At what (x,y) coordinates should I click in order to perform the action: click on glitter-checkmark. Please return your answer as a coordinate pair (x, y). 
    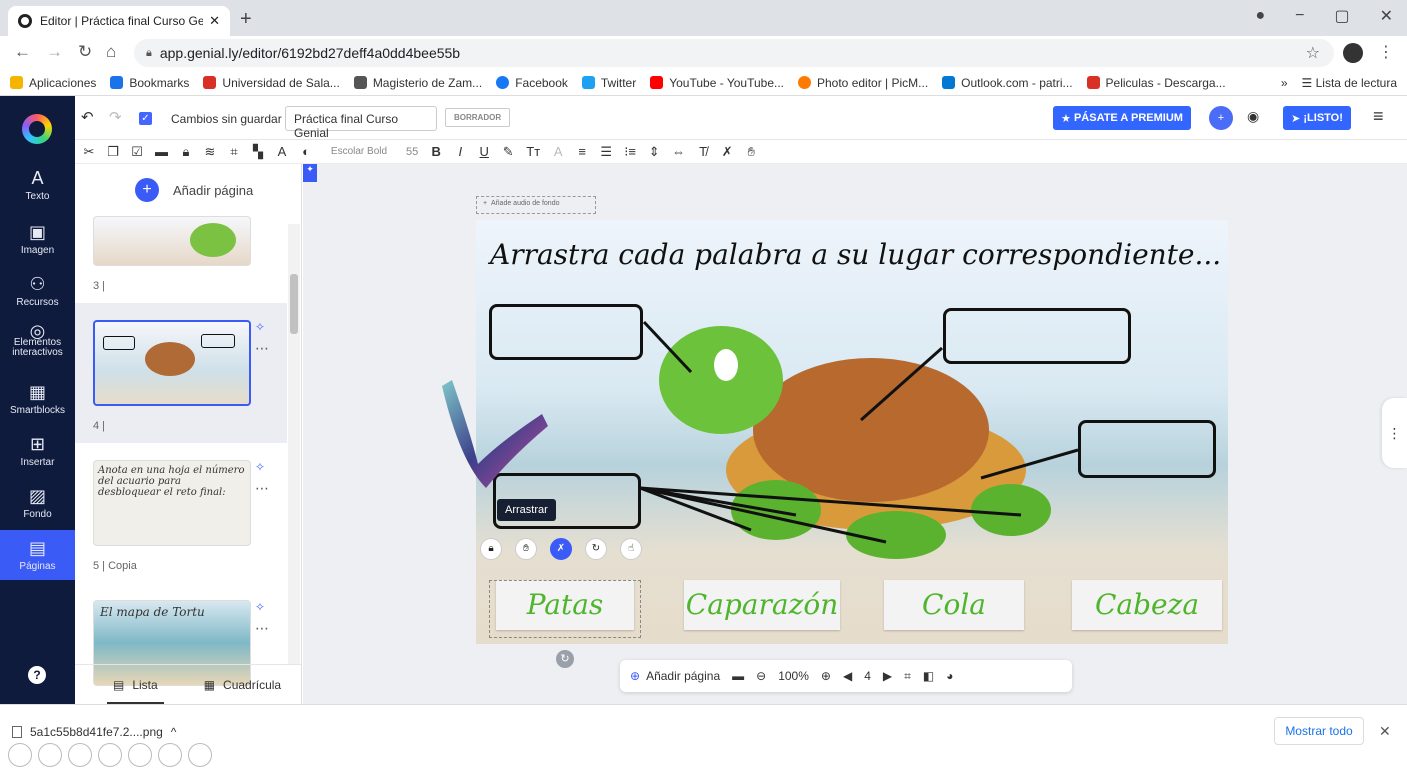
    Looking at the image, I should click on (495, 432).